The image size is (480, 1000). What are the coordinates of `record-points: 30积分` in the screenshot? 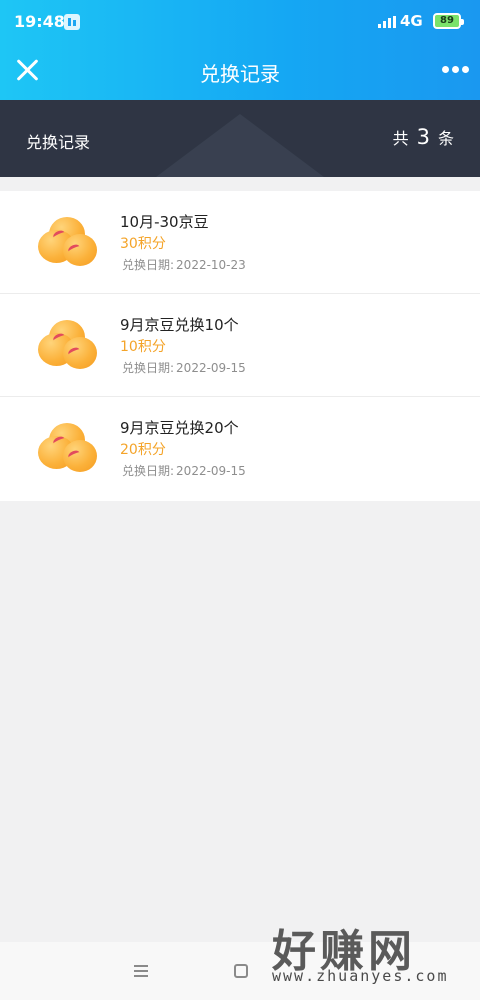 It's located at (143, 244).